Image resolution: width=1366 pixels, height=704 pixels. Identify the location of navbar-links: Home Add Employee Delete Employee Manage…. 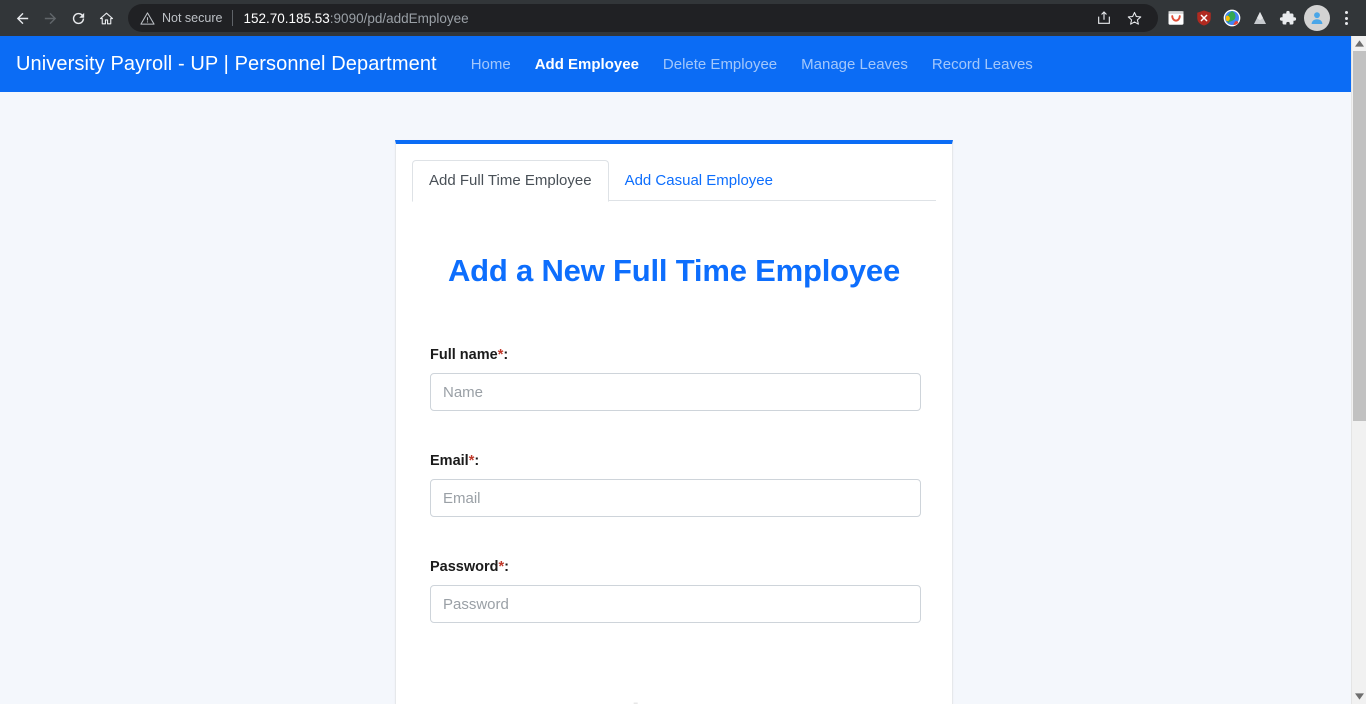
(752, 64).